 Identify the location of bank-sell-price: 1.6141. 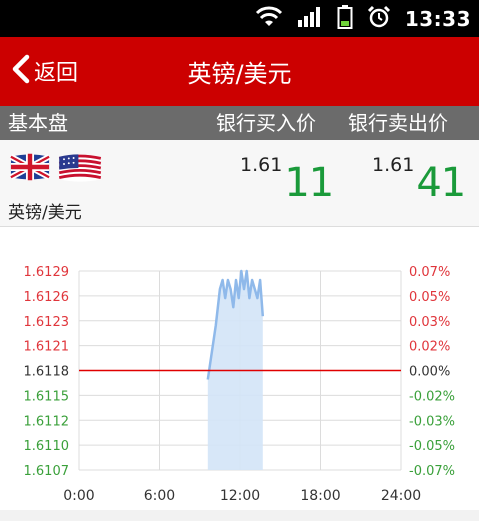
(419, 177).